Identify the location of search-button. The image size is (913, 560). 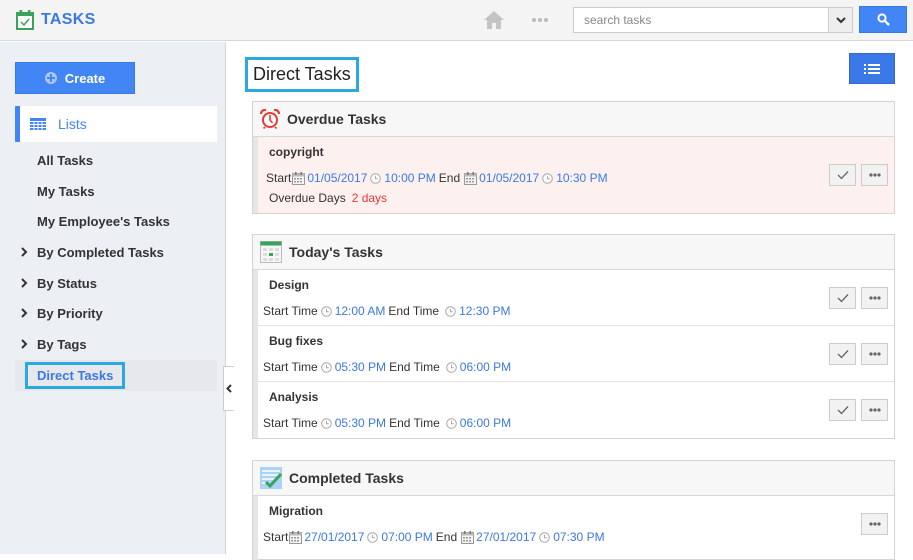
(883, 19).